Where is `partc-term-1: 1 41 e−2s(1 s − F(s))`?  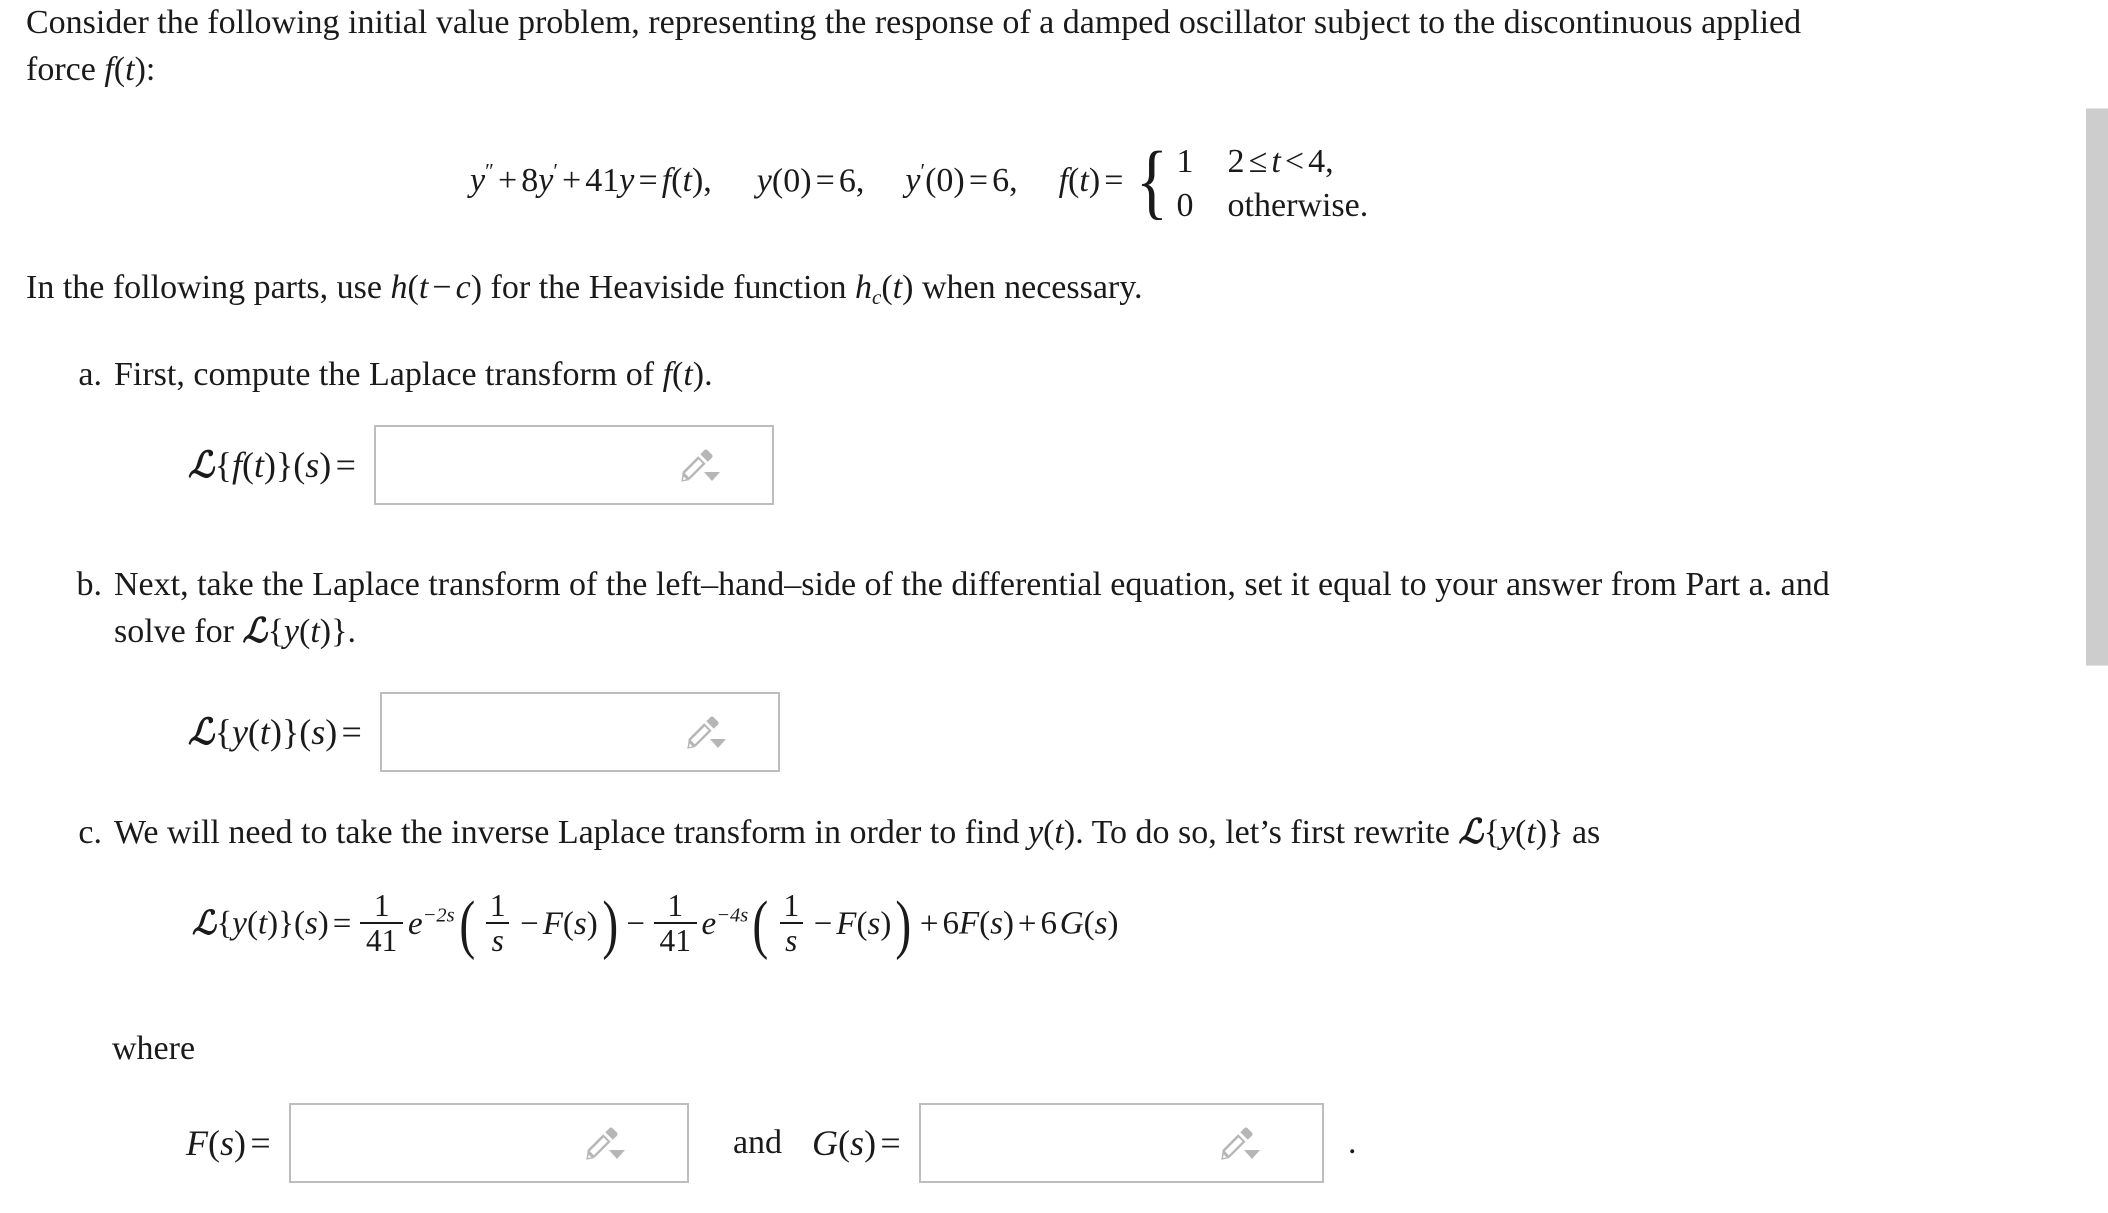
partc-term-1: 1 41 e−2s(1 s − F(s)) is located at coordinates (488, 923).